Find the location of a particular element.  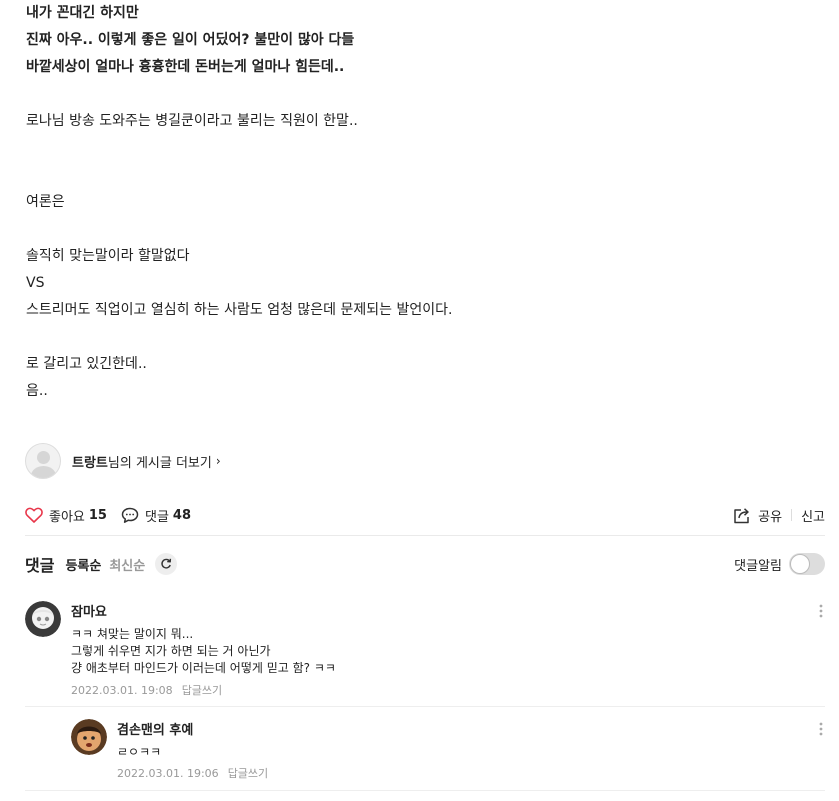

post-line: 로나님 방송 도와주는 병길쿤이라고 불리는 직원이 한말.. is located at coordinates (192, 121).